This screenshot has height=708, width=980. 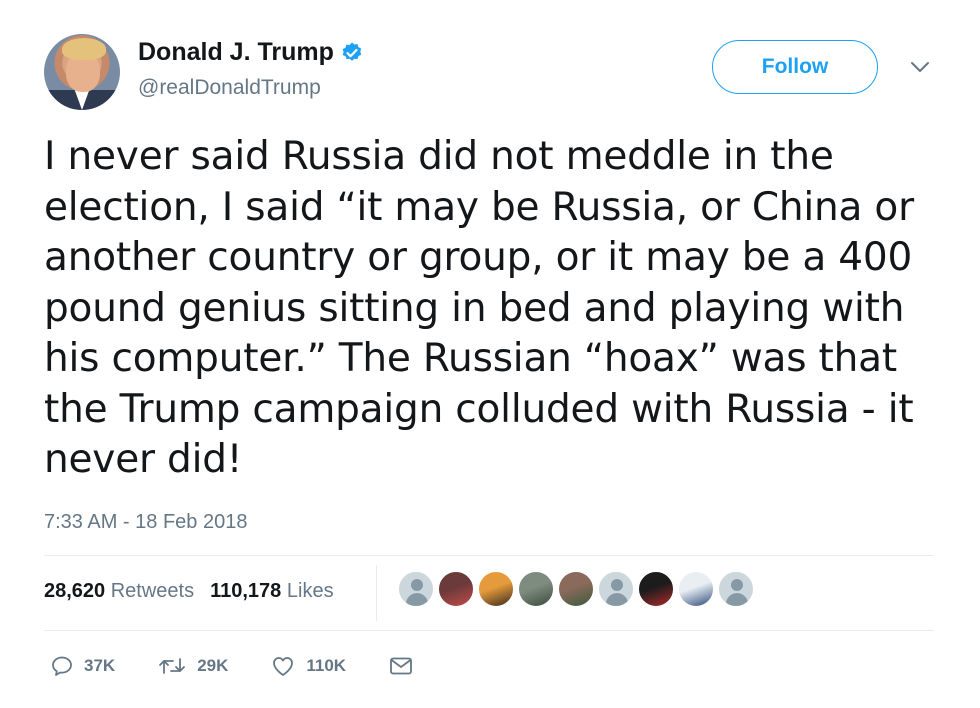 I want to click on retweet-icon, so click(x=172, y=666).